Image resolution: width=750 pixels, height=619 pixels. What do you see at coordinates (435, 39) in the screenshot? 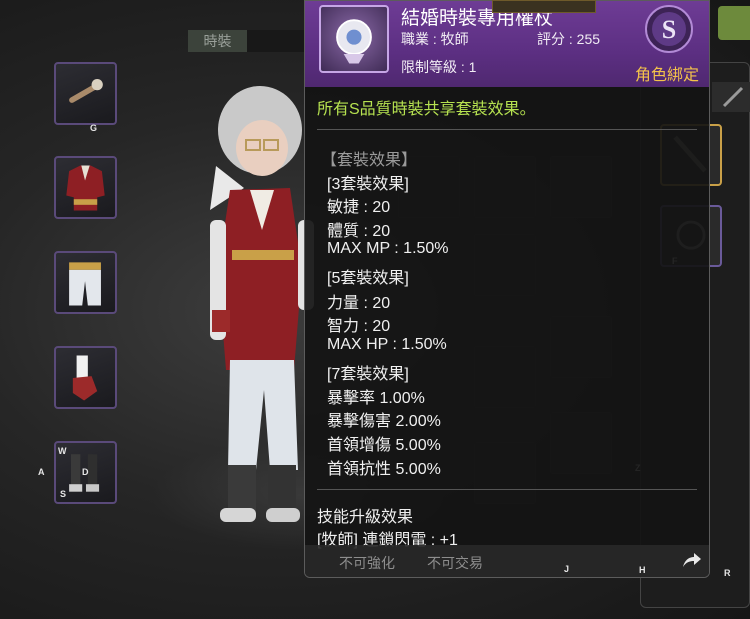
I see `job-requirement: 職業 : 牧師` at bounding box center [435, 39].